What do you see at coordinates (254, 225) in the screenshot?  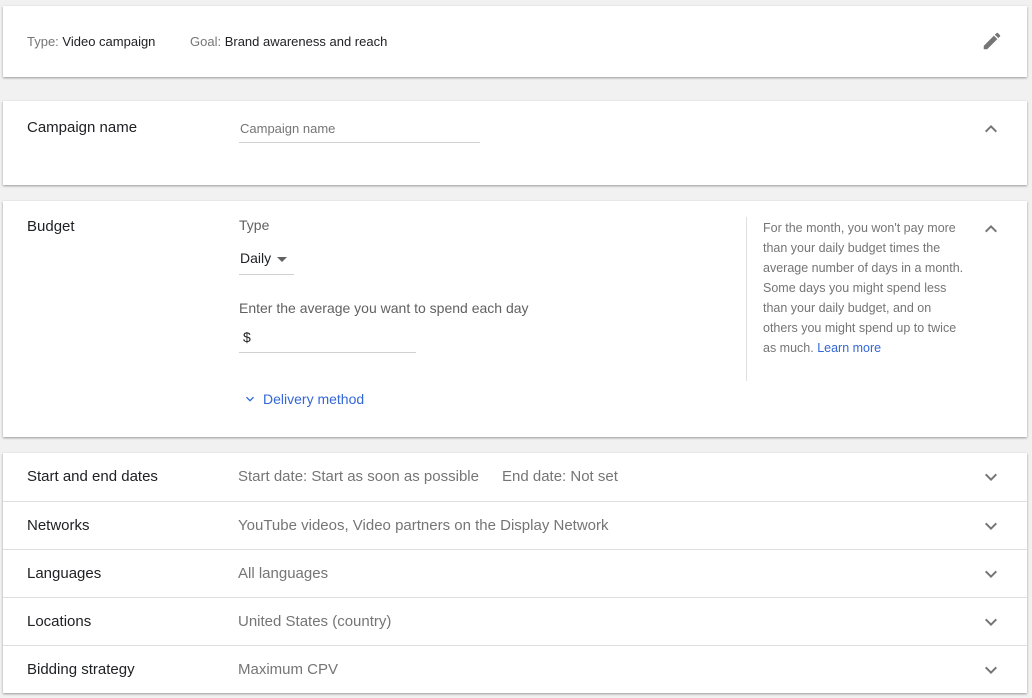 I see `budget-type-label: Type` at bounding box center [254, 225].